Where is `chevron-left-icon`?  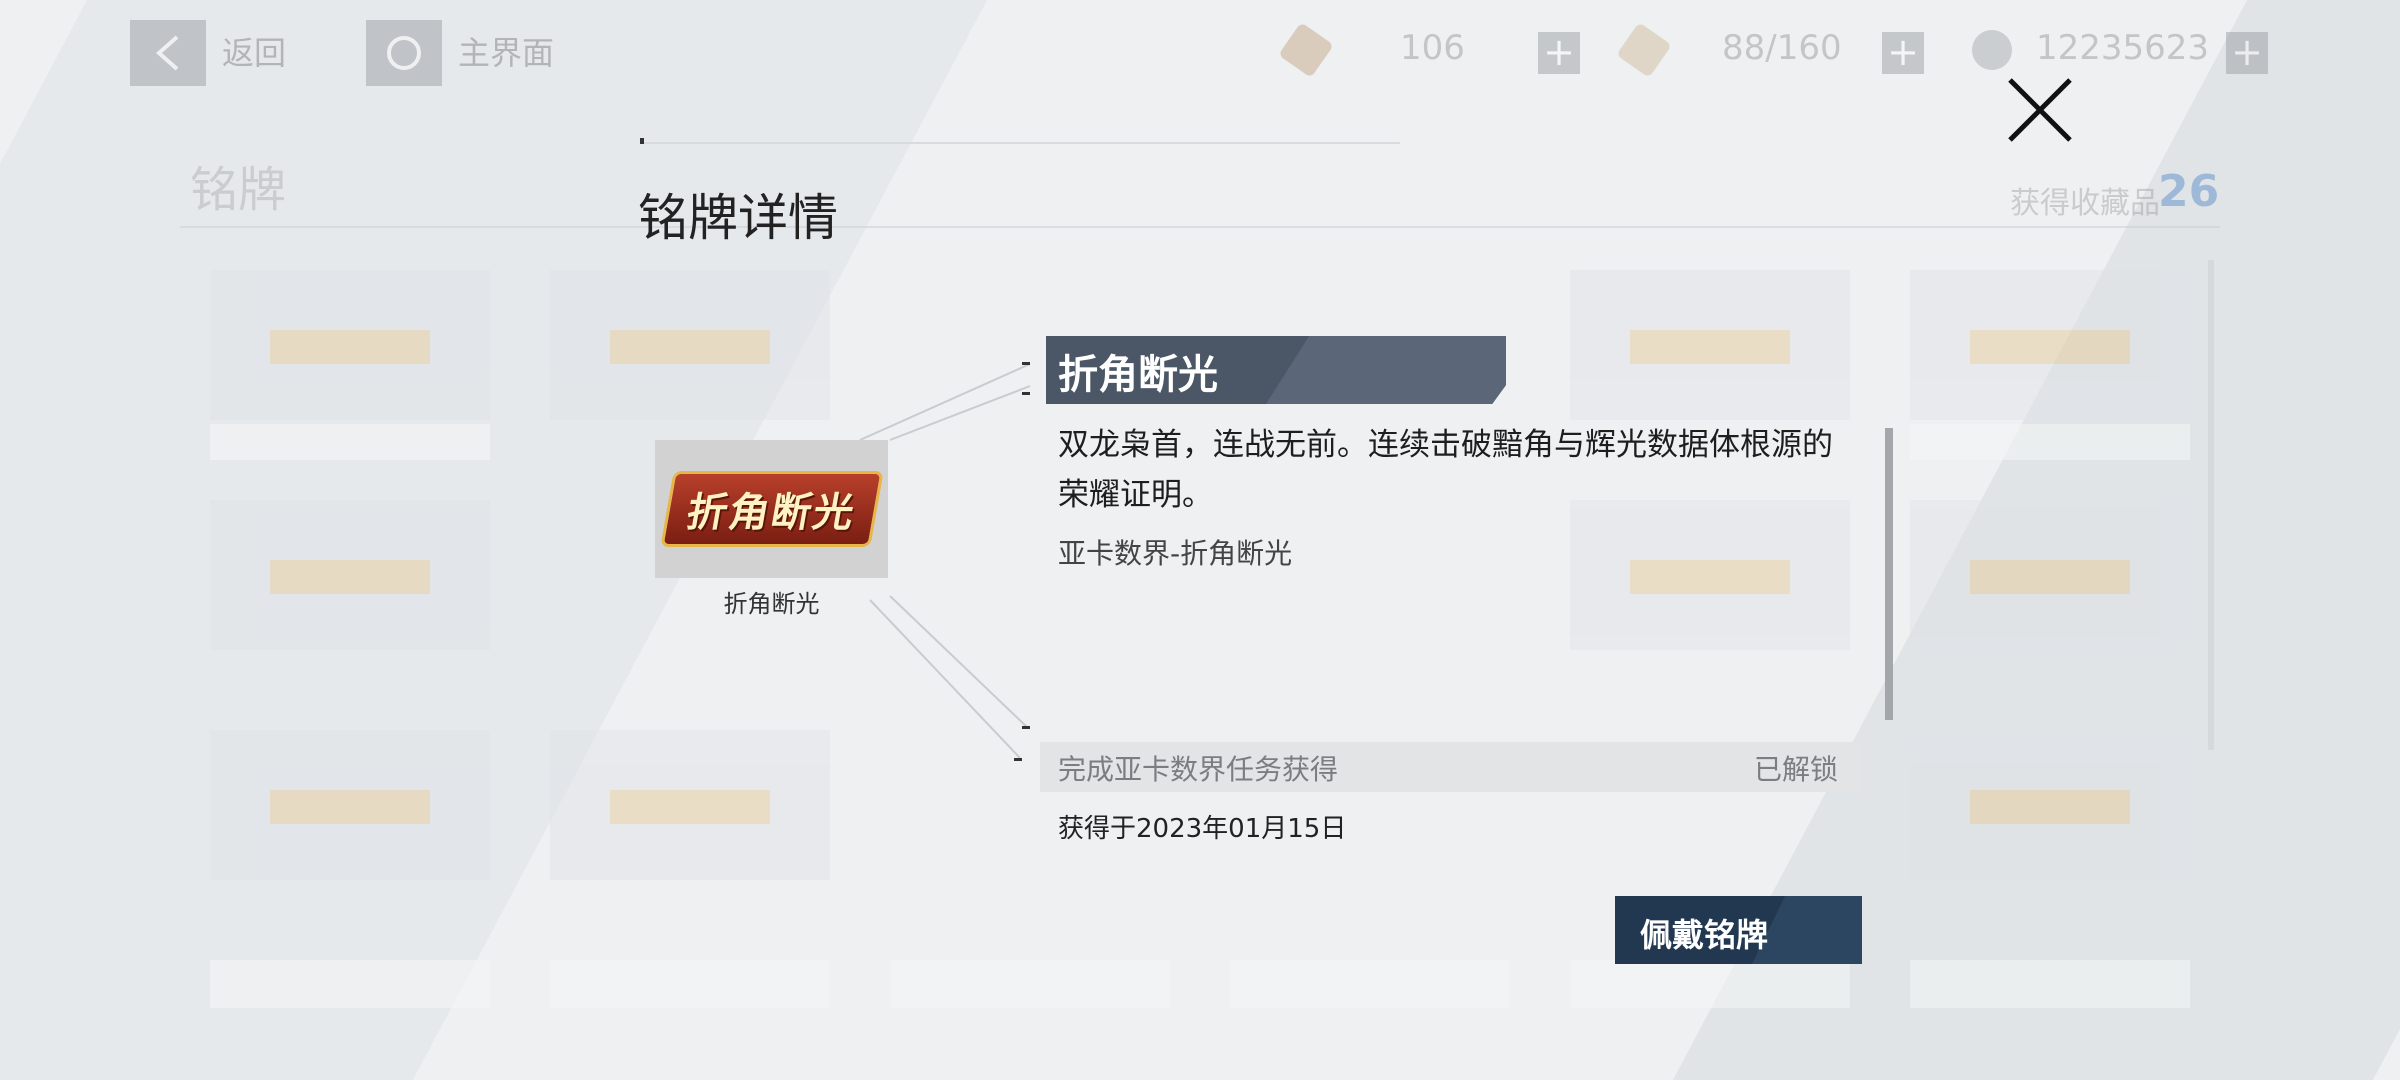
chevron-left-icon is located at coordinates (167, 53).